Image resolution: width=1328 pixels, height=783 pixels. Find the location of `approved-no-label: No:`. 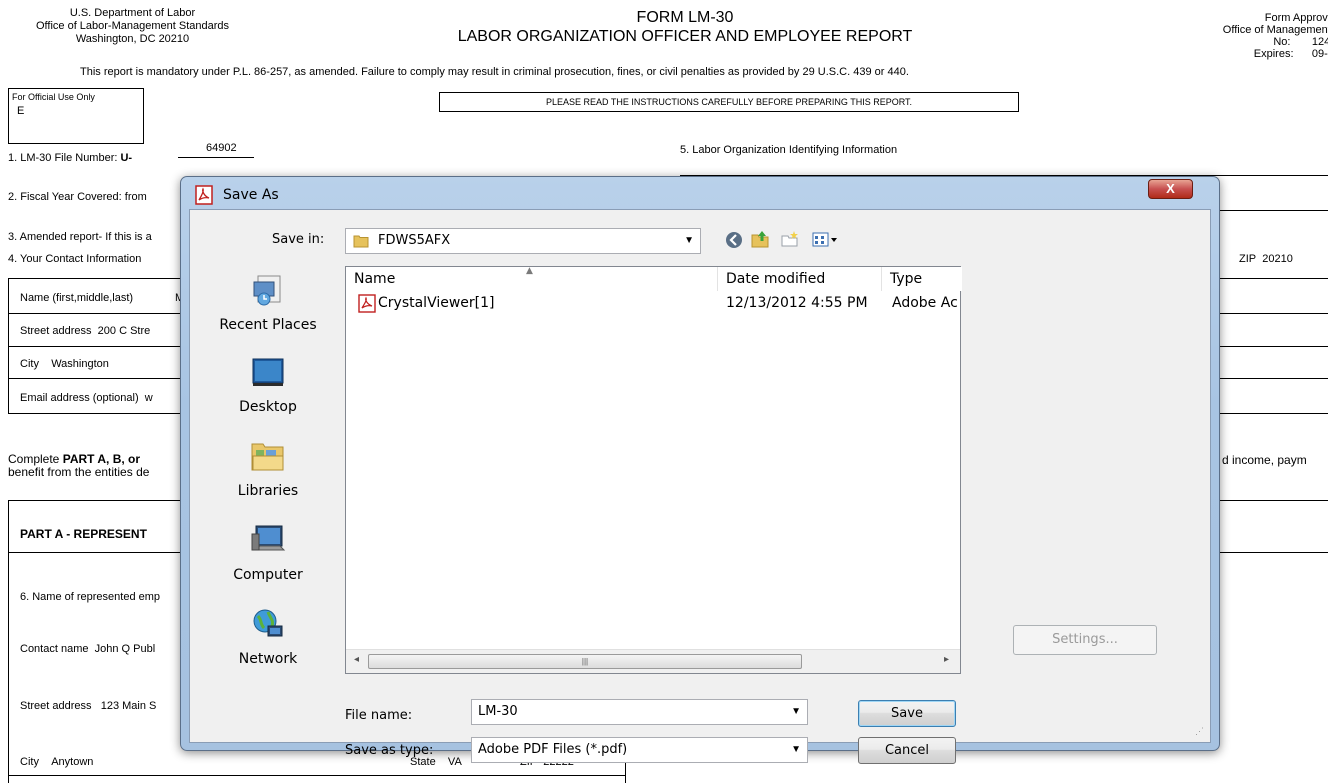

approved-no-label: No: is located at coordinates (1282, 42).